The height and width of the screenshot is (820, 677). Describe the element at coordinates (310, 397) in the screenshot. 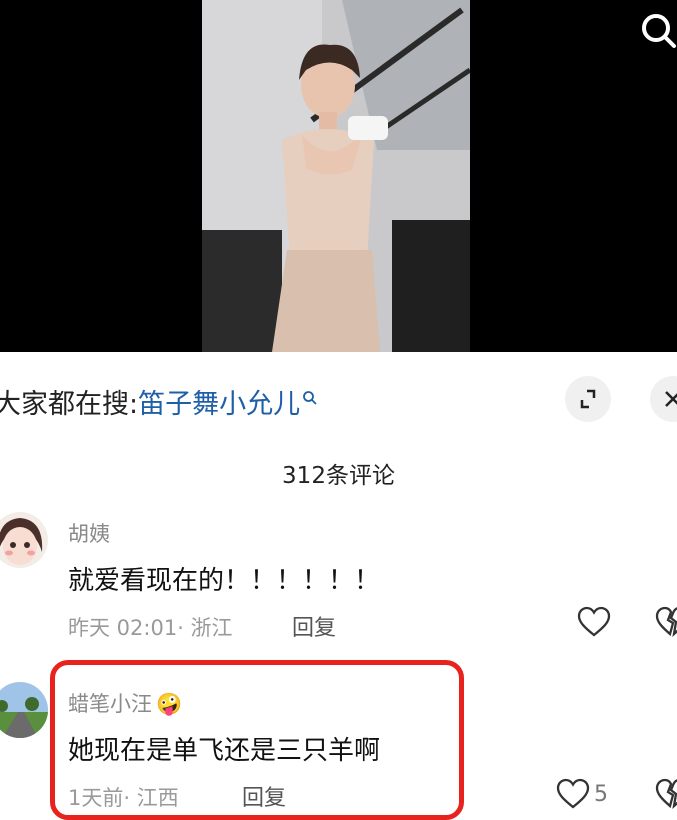

I see `search-term-icon` at that location.